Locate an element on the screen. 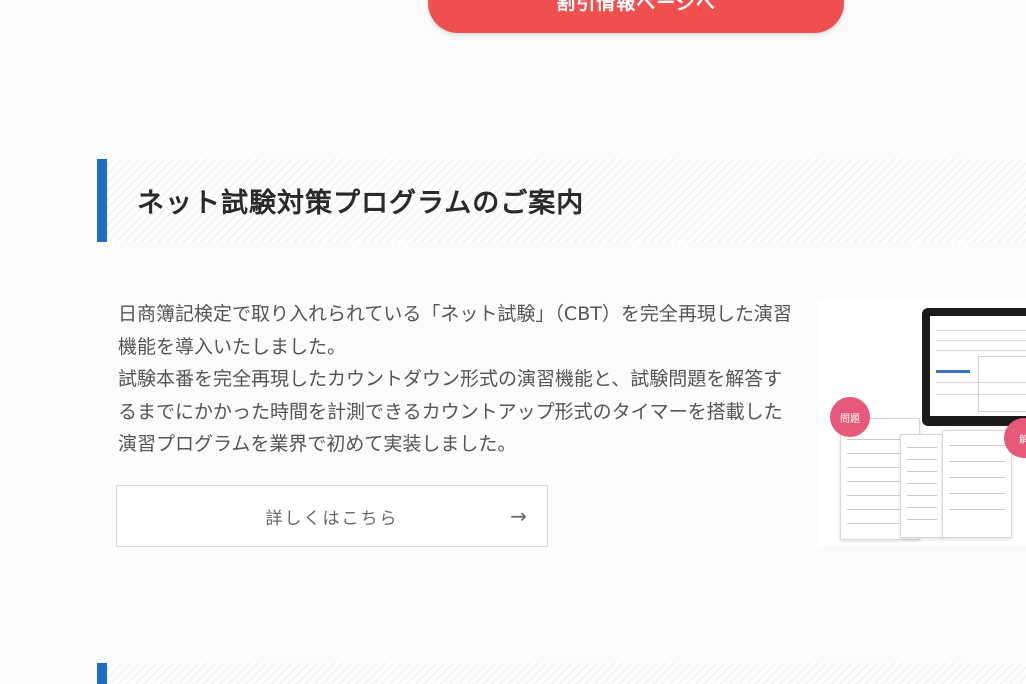 Image resolution: width=1026 pixels, height=684 pixels. problem-badge: 問題 is located at coordinates (850, 417).